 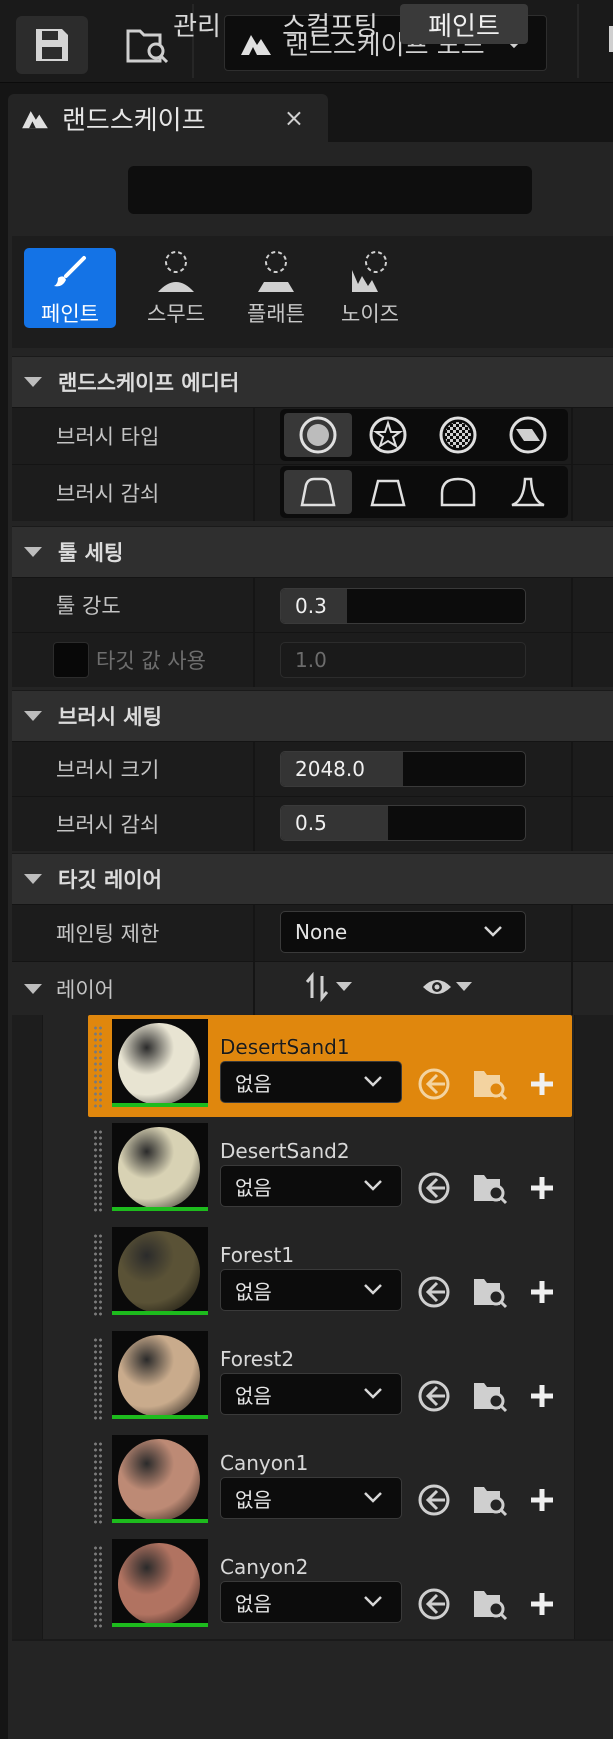 I want to click on star-icon, so click(x=388, y=435).